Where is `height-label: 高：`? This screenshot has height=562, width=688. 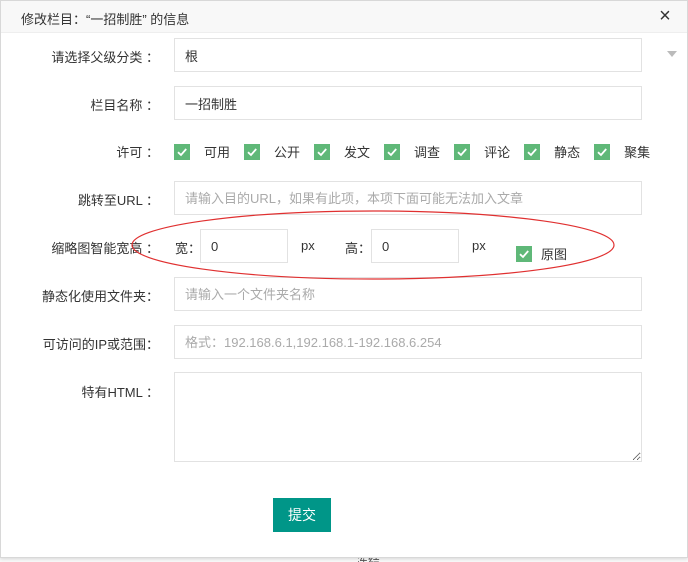 height-label: 高： is located at coordinates (358, 248).